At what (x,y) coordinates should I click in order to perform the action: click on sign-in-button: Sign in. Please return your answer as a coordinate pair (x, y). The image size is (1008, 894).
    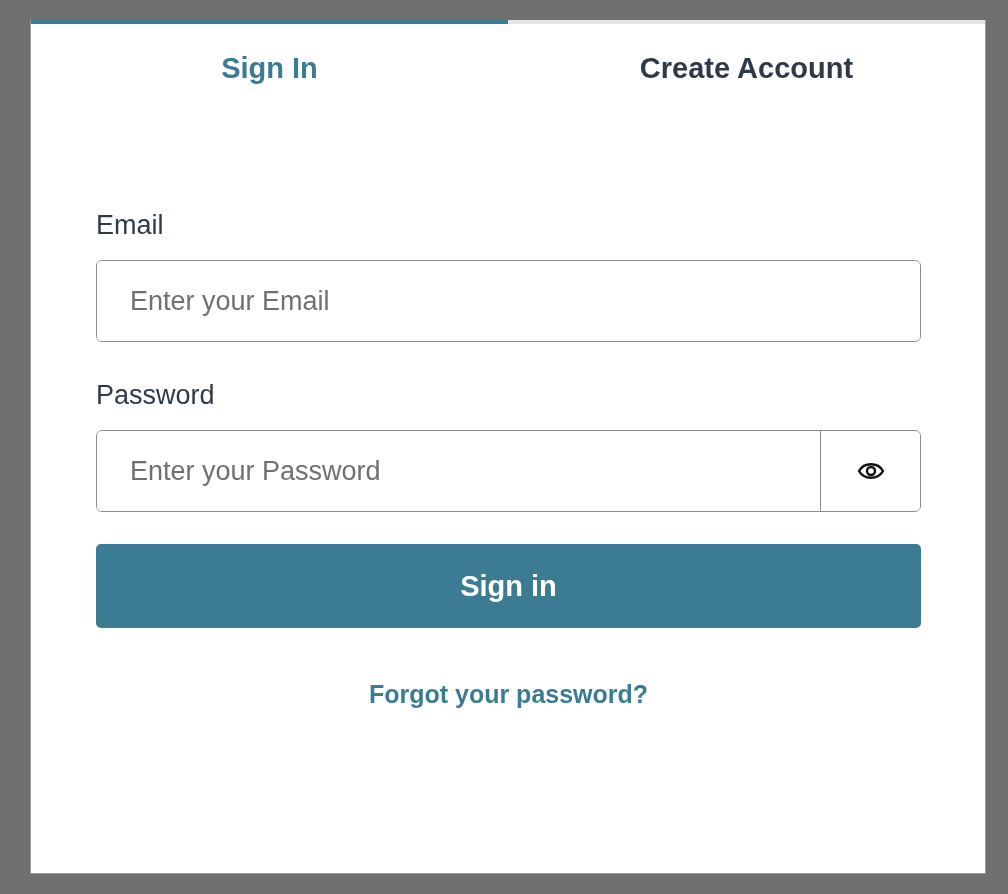
    Looking at the image, I should click on (508, 586).